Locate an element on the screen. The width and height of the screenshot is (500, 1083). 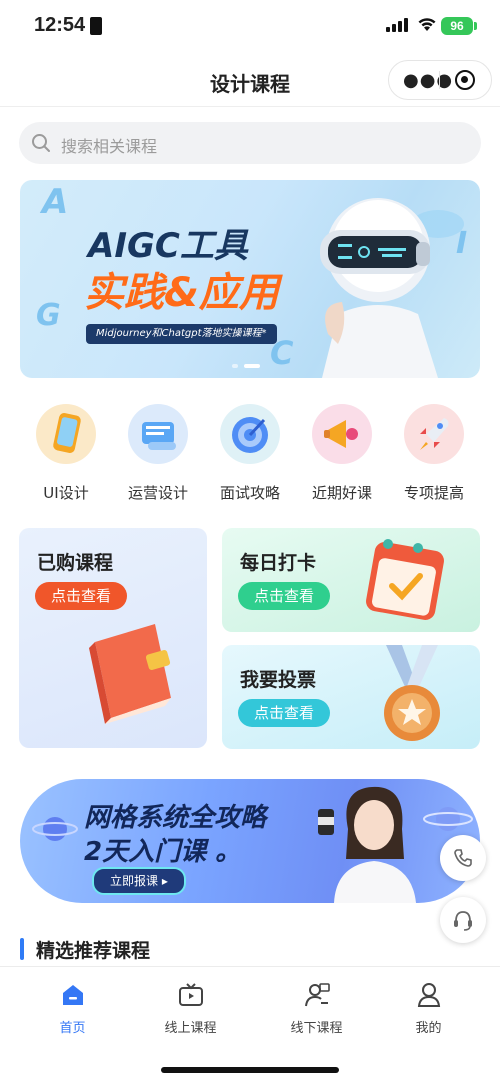
category-recent-courses: 近期好课 is located at coordinates (342, 451).